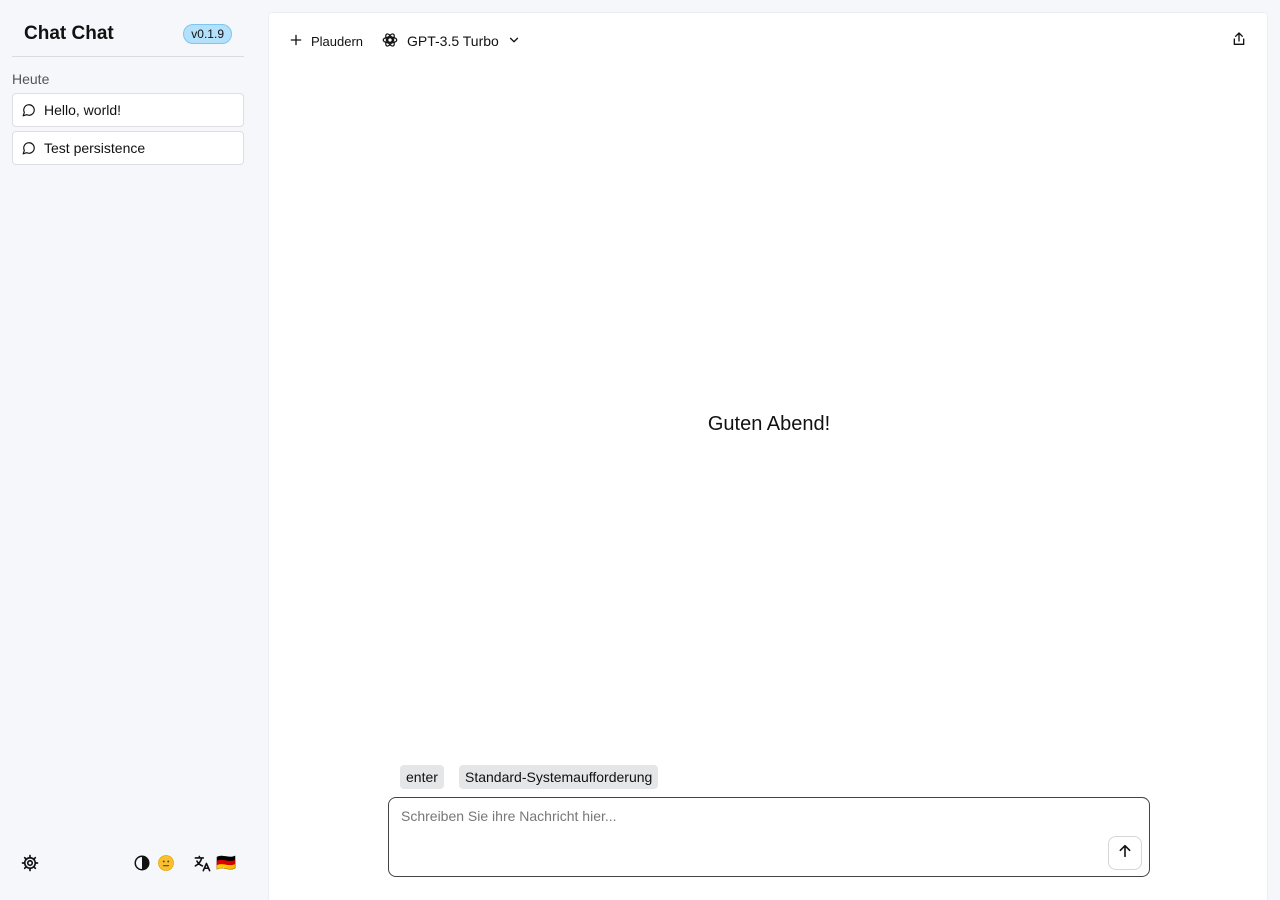 This screenshot has width=1280, height=900. I want to click on gear-icon, so click(30, 863).